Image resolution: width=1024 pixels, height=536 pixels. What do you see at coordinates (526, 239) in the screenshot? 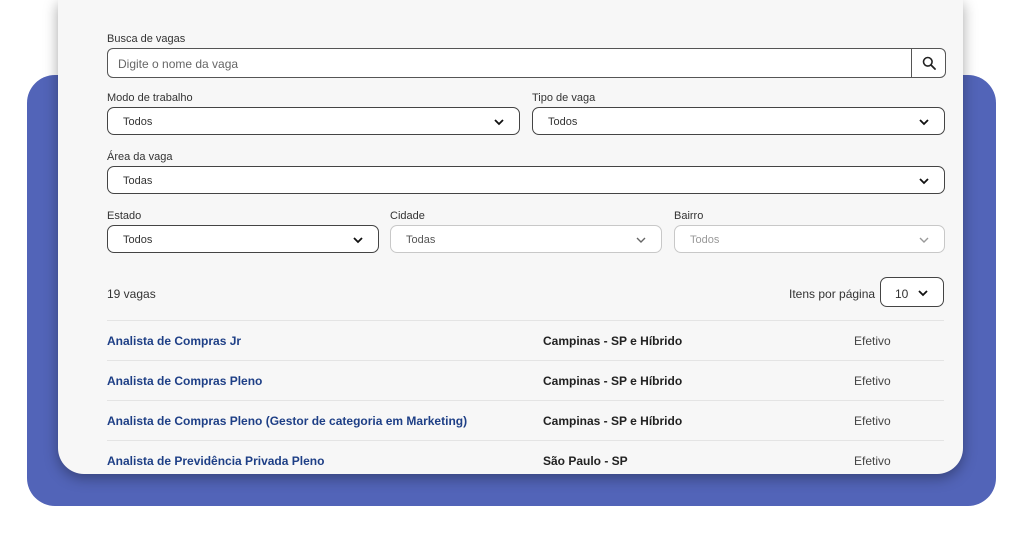
I see `city-select: Todas` at bounding box center [526, 239].